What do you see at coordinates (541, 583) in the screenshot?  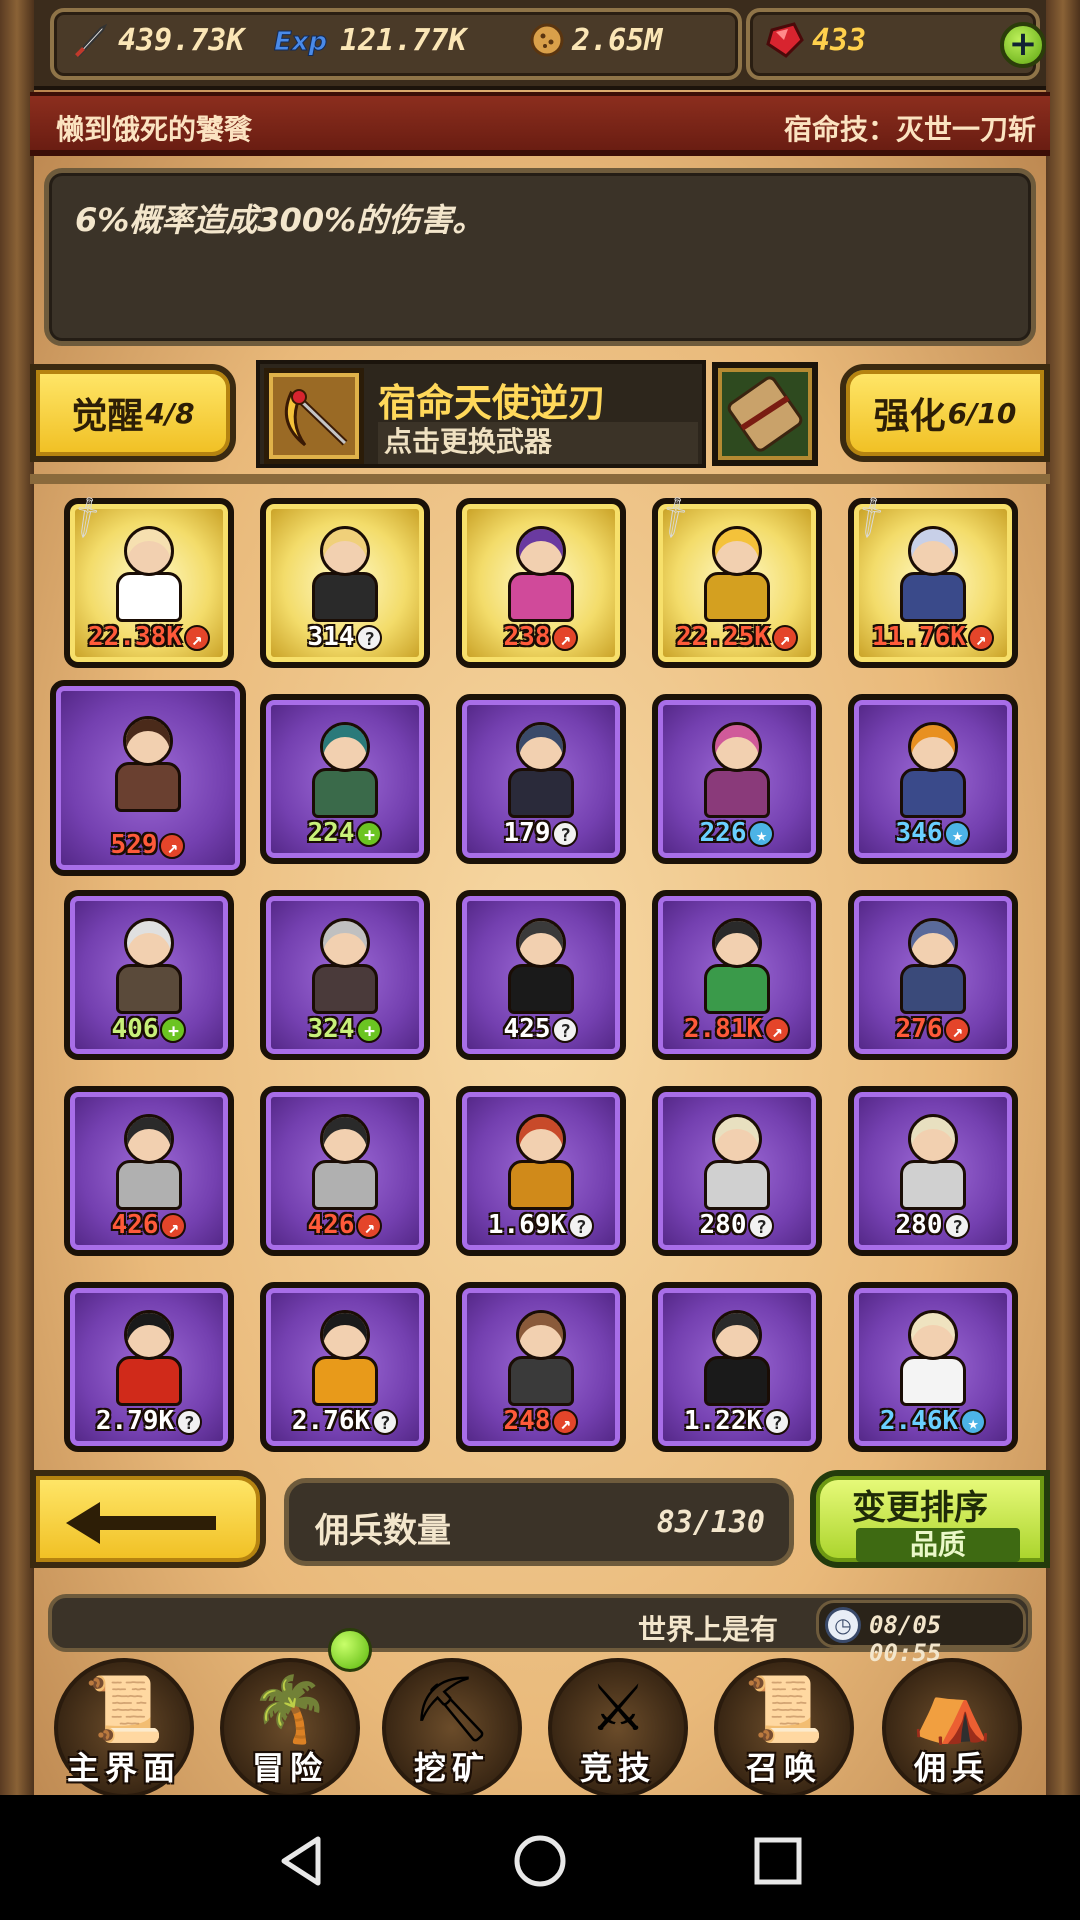 I see `hero-card: 238 ↗` at bounding box center [541, 583].